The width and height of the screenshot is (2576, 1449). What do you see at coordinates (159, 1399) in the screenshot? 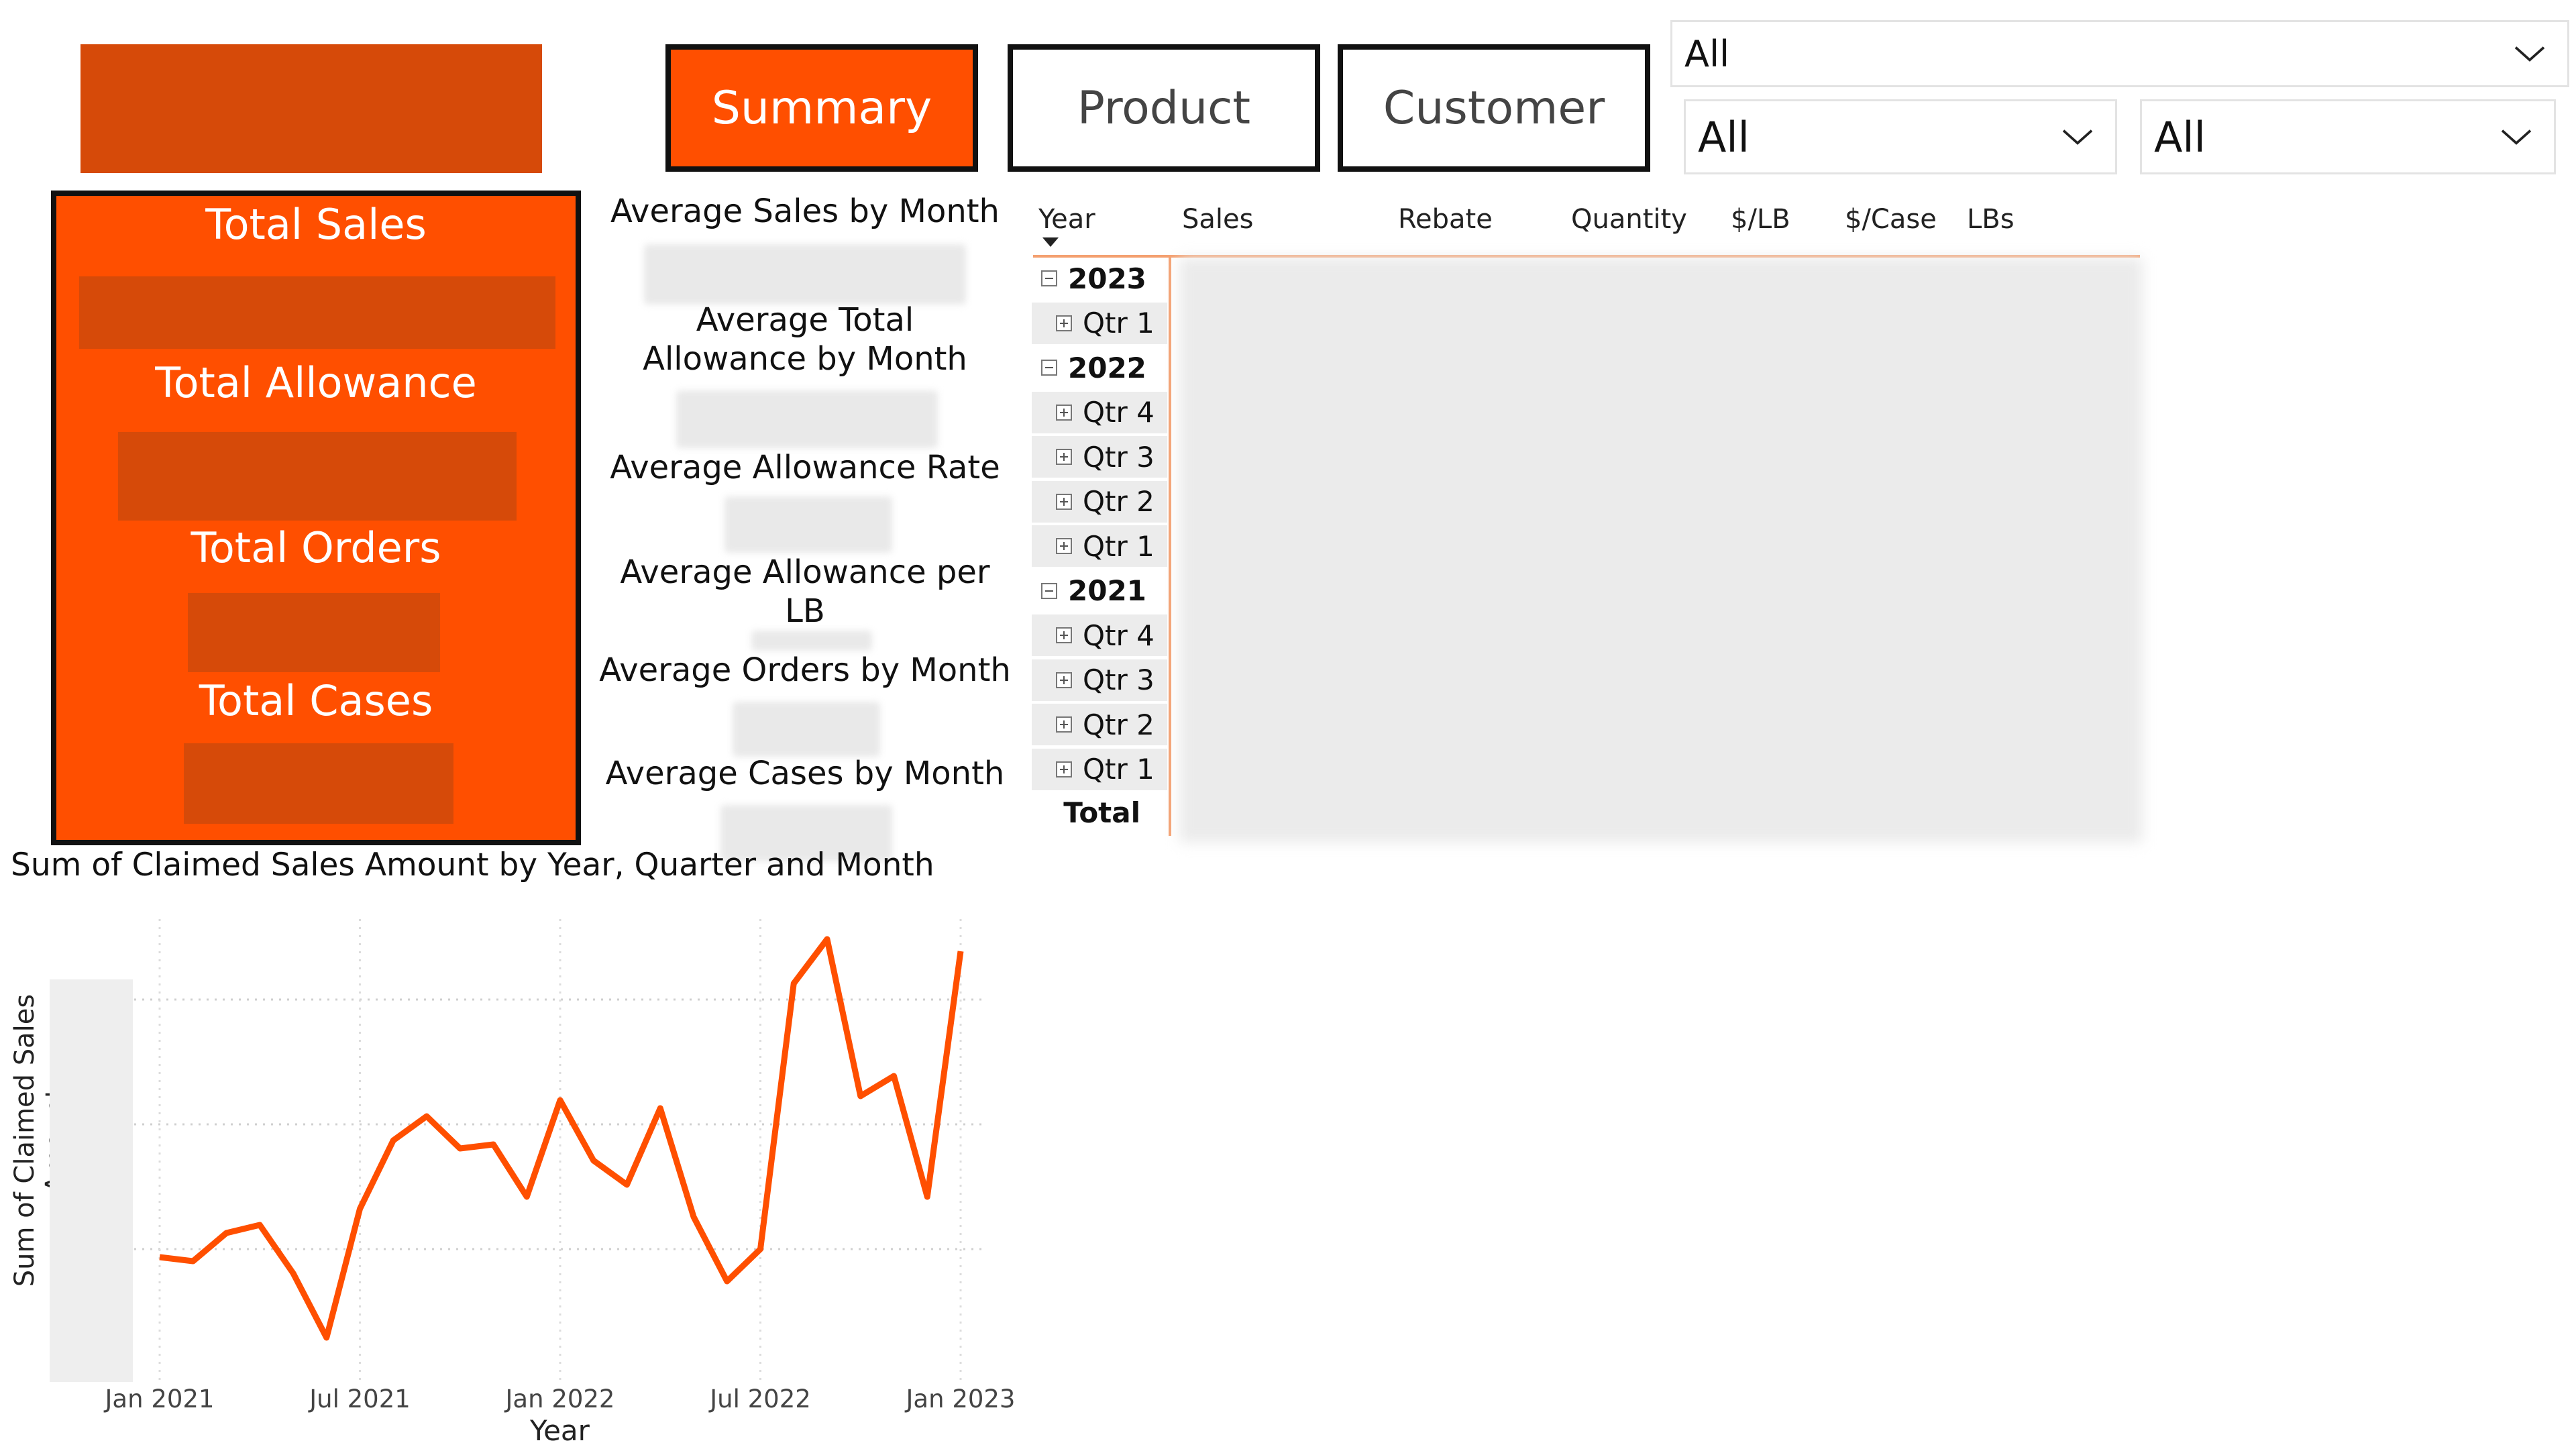
I see `x-tick-label: Jan 2021` at bounding box center [159, 1399].